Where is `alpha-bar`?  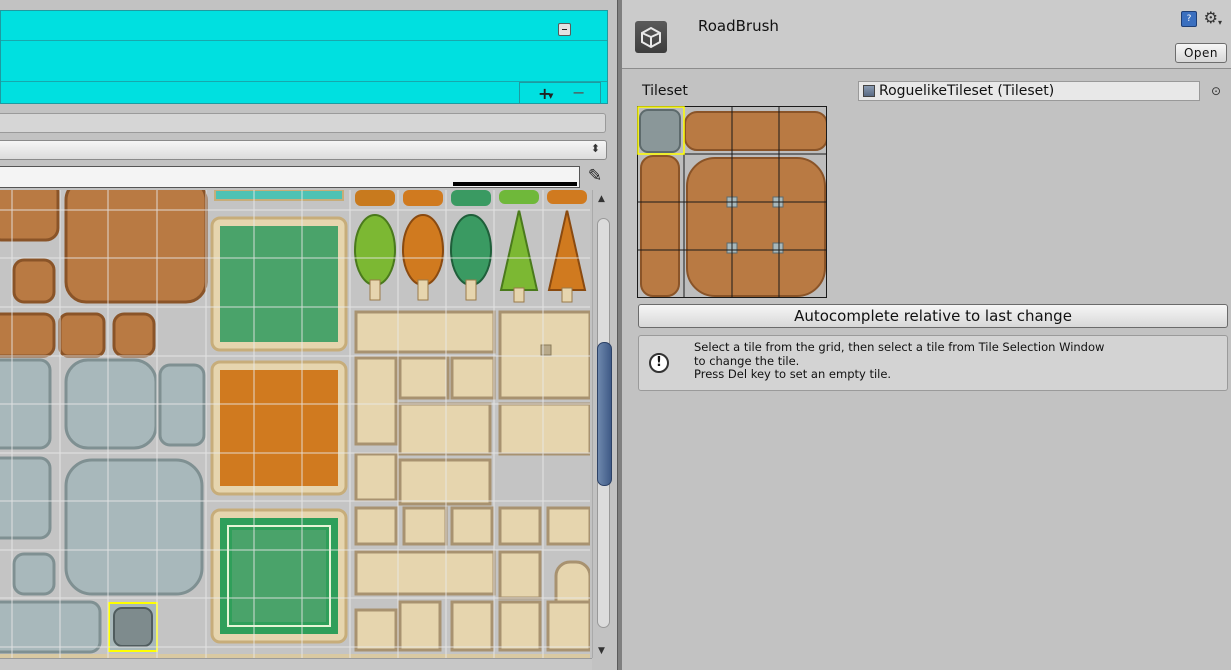
alpha-bar is located at coordinates (515, 184).